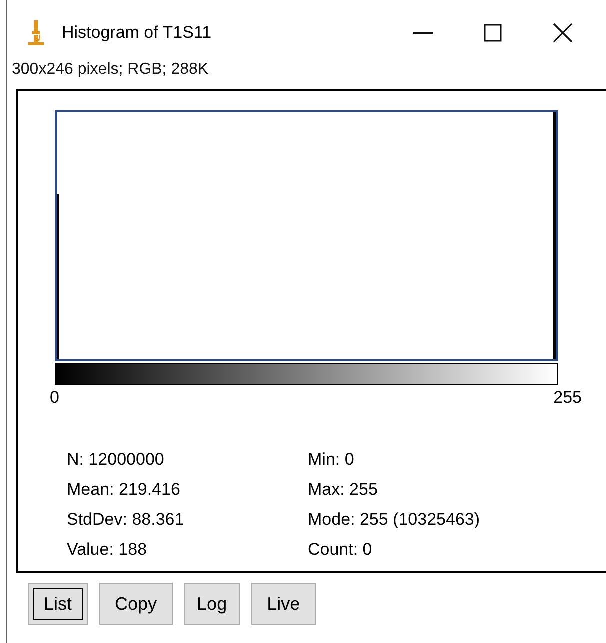 Image resolution: width=606 pixels, height=643 pixels. I want to click on statistic-text: Count: 0, so click(341, 550).